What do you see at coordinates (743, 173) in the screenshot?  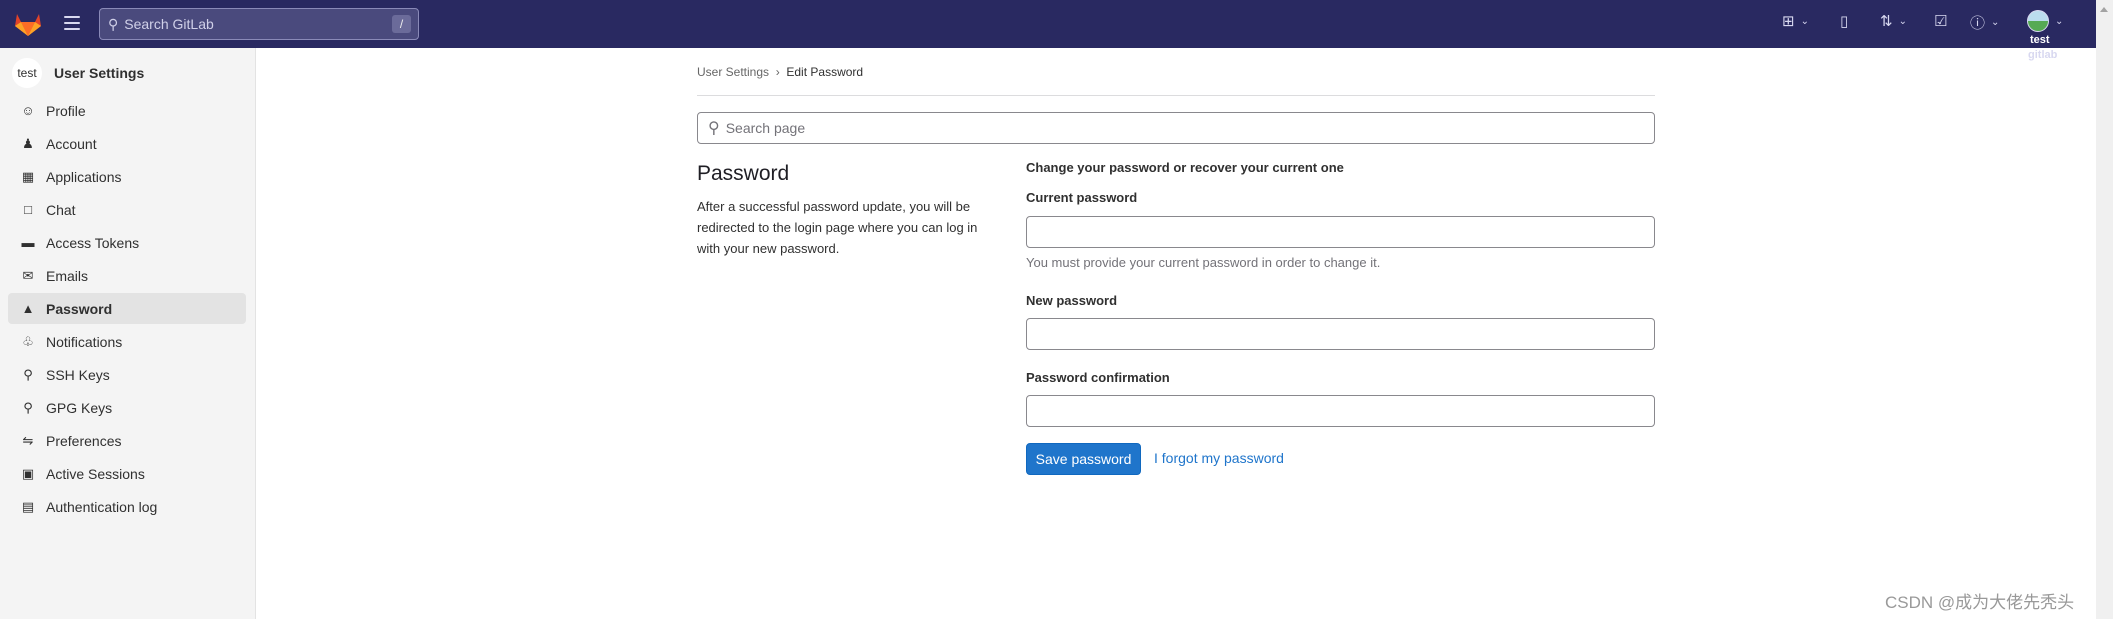 I see `section-title: Password` at bounding box center [743, 173].